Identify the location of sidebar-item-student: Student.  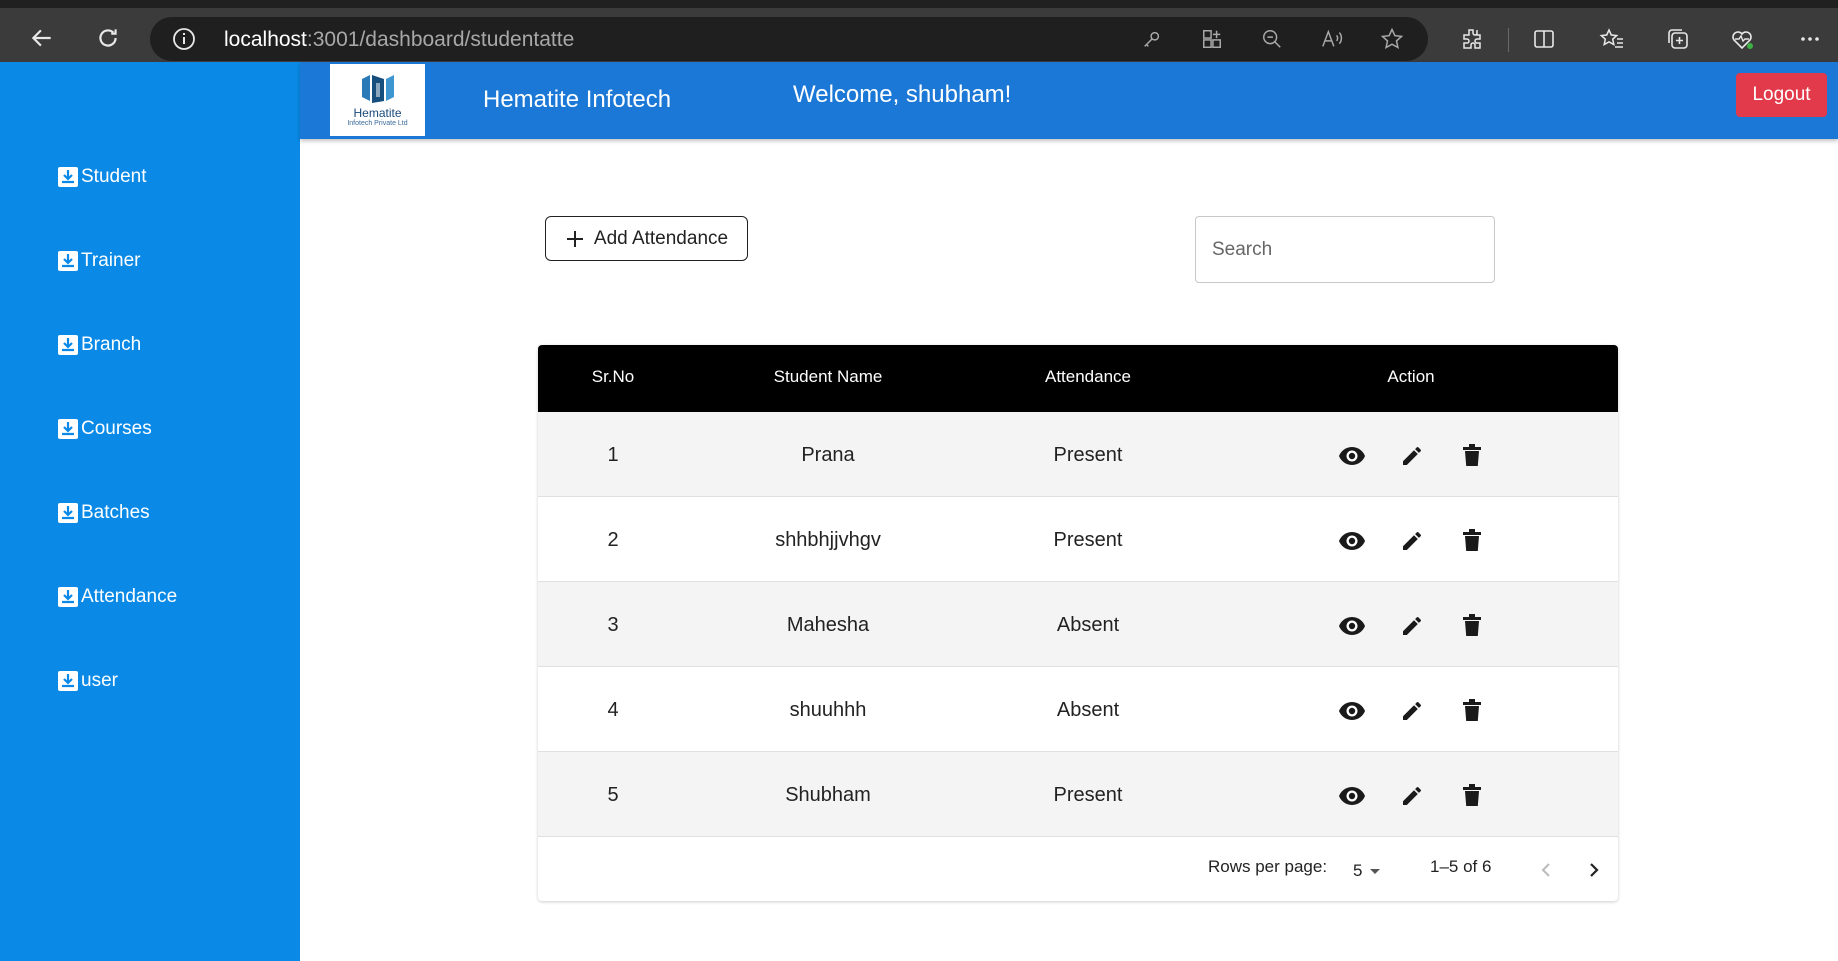
(102, 177).